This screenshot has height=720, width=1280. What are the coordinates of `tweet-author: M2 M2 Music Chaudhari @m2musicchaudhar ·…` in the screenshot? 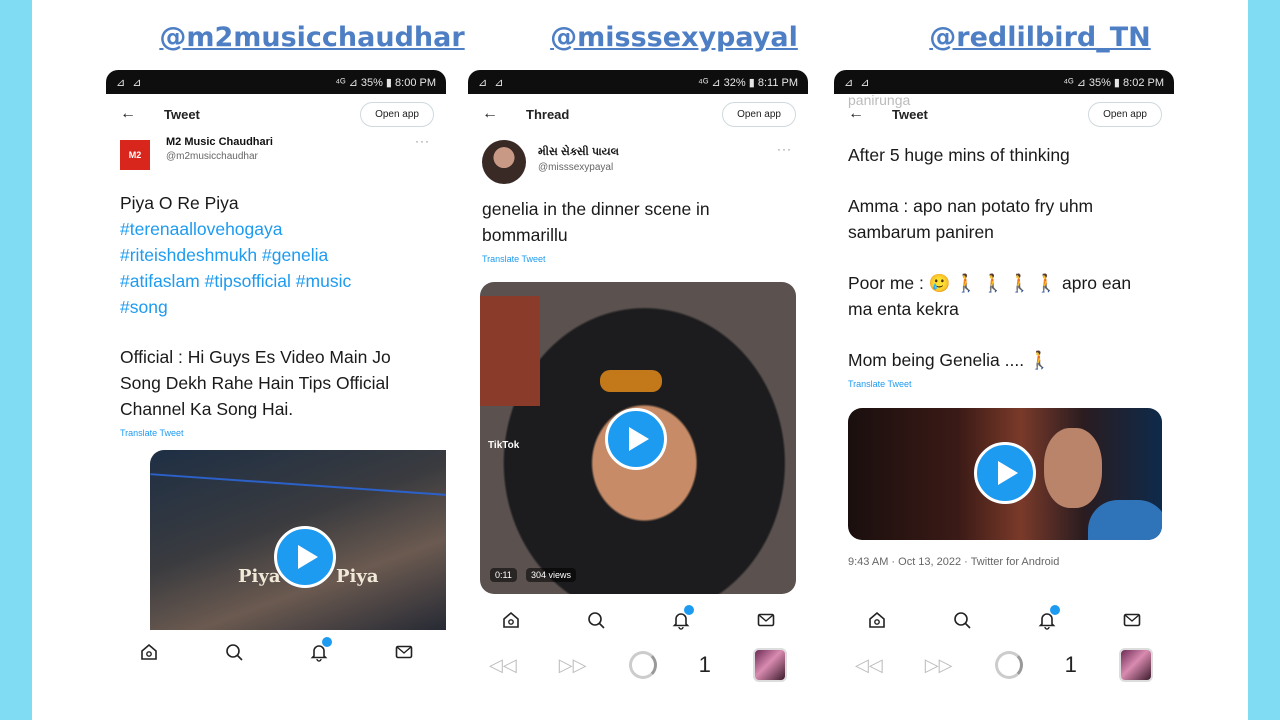 It's located at (276, 152).